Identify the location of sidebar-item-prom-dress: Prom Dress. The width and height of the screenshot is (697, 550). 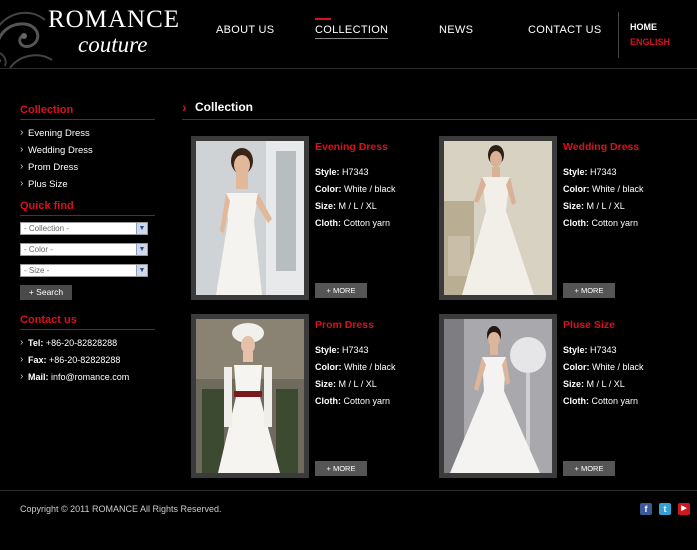
(87, 168).